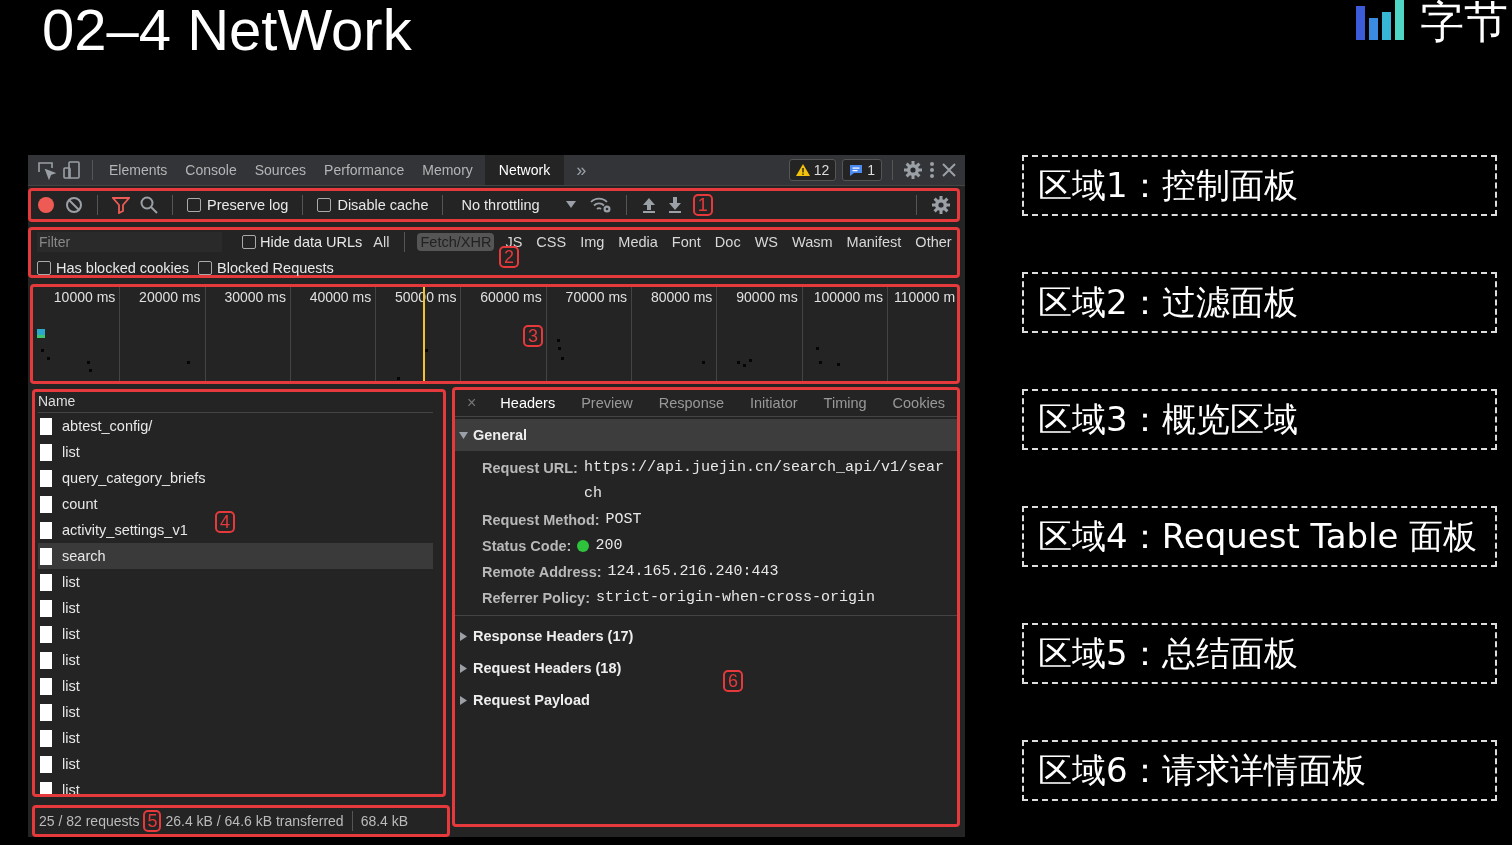 The height and width of the screenshot is (845, 1512). I want to click on device-icon, so click(72, 170).